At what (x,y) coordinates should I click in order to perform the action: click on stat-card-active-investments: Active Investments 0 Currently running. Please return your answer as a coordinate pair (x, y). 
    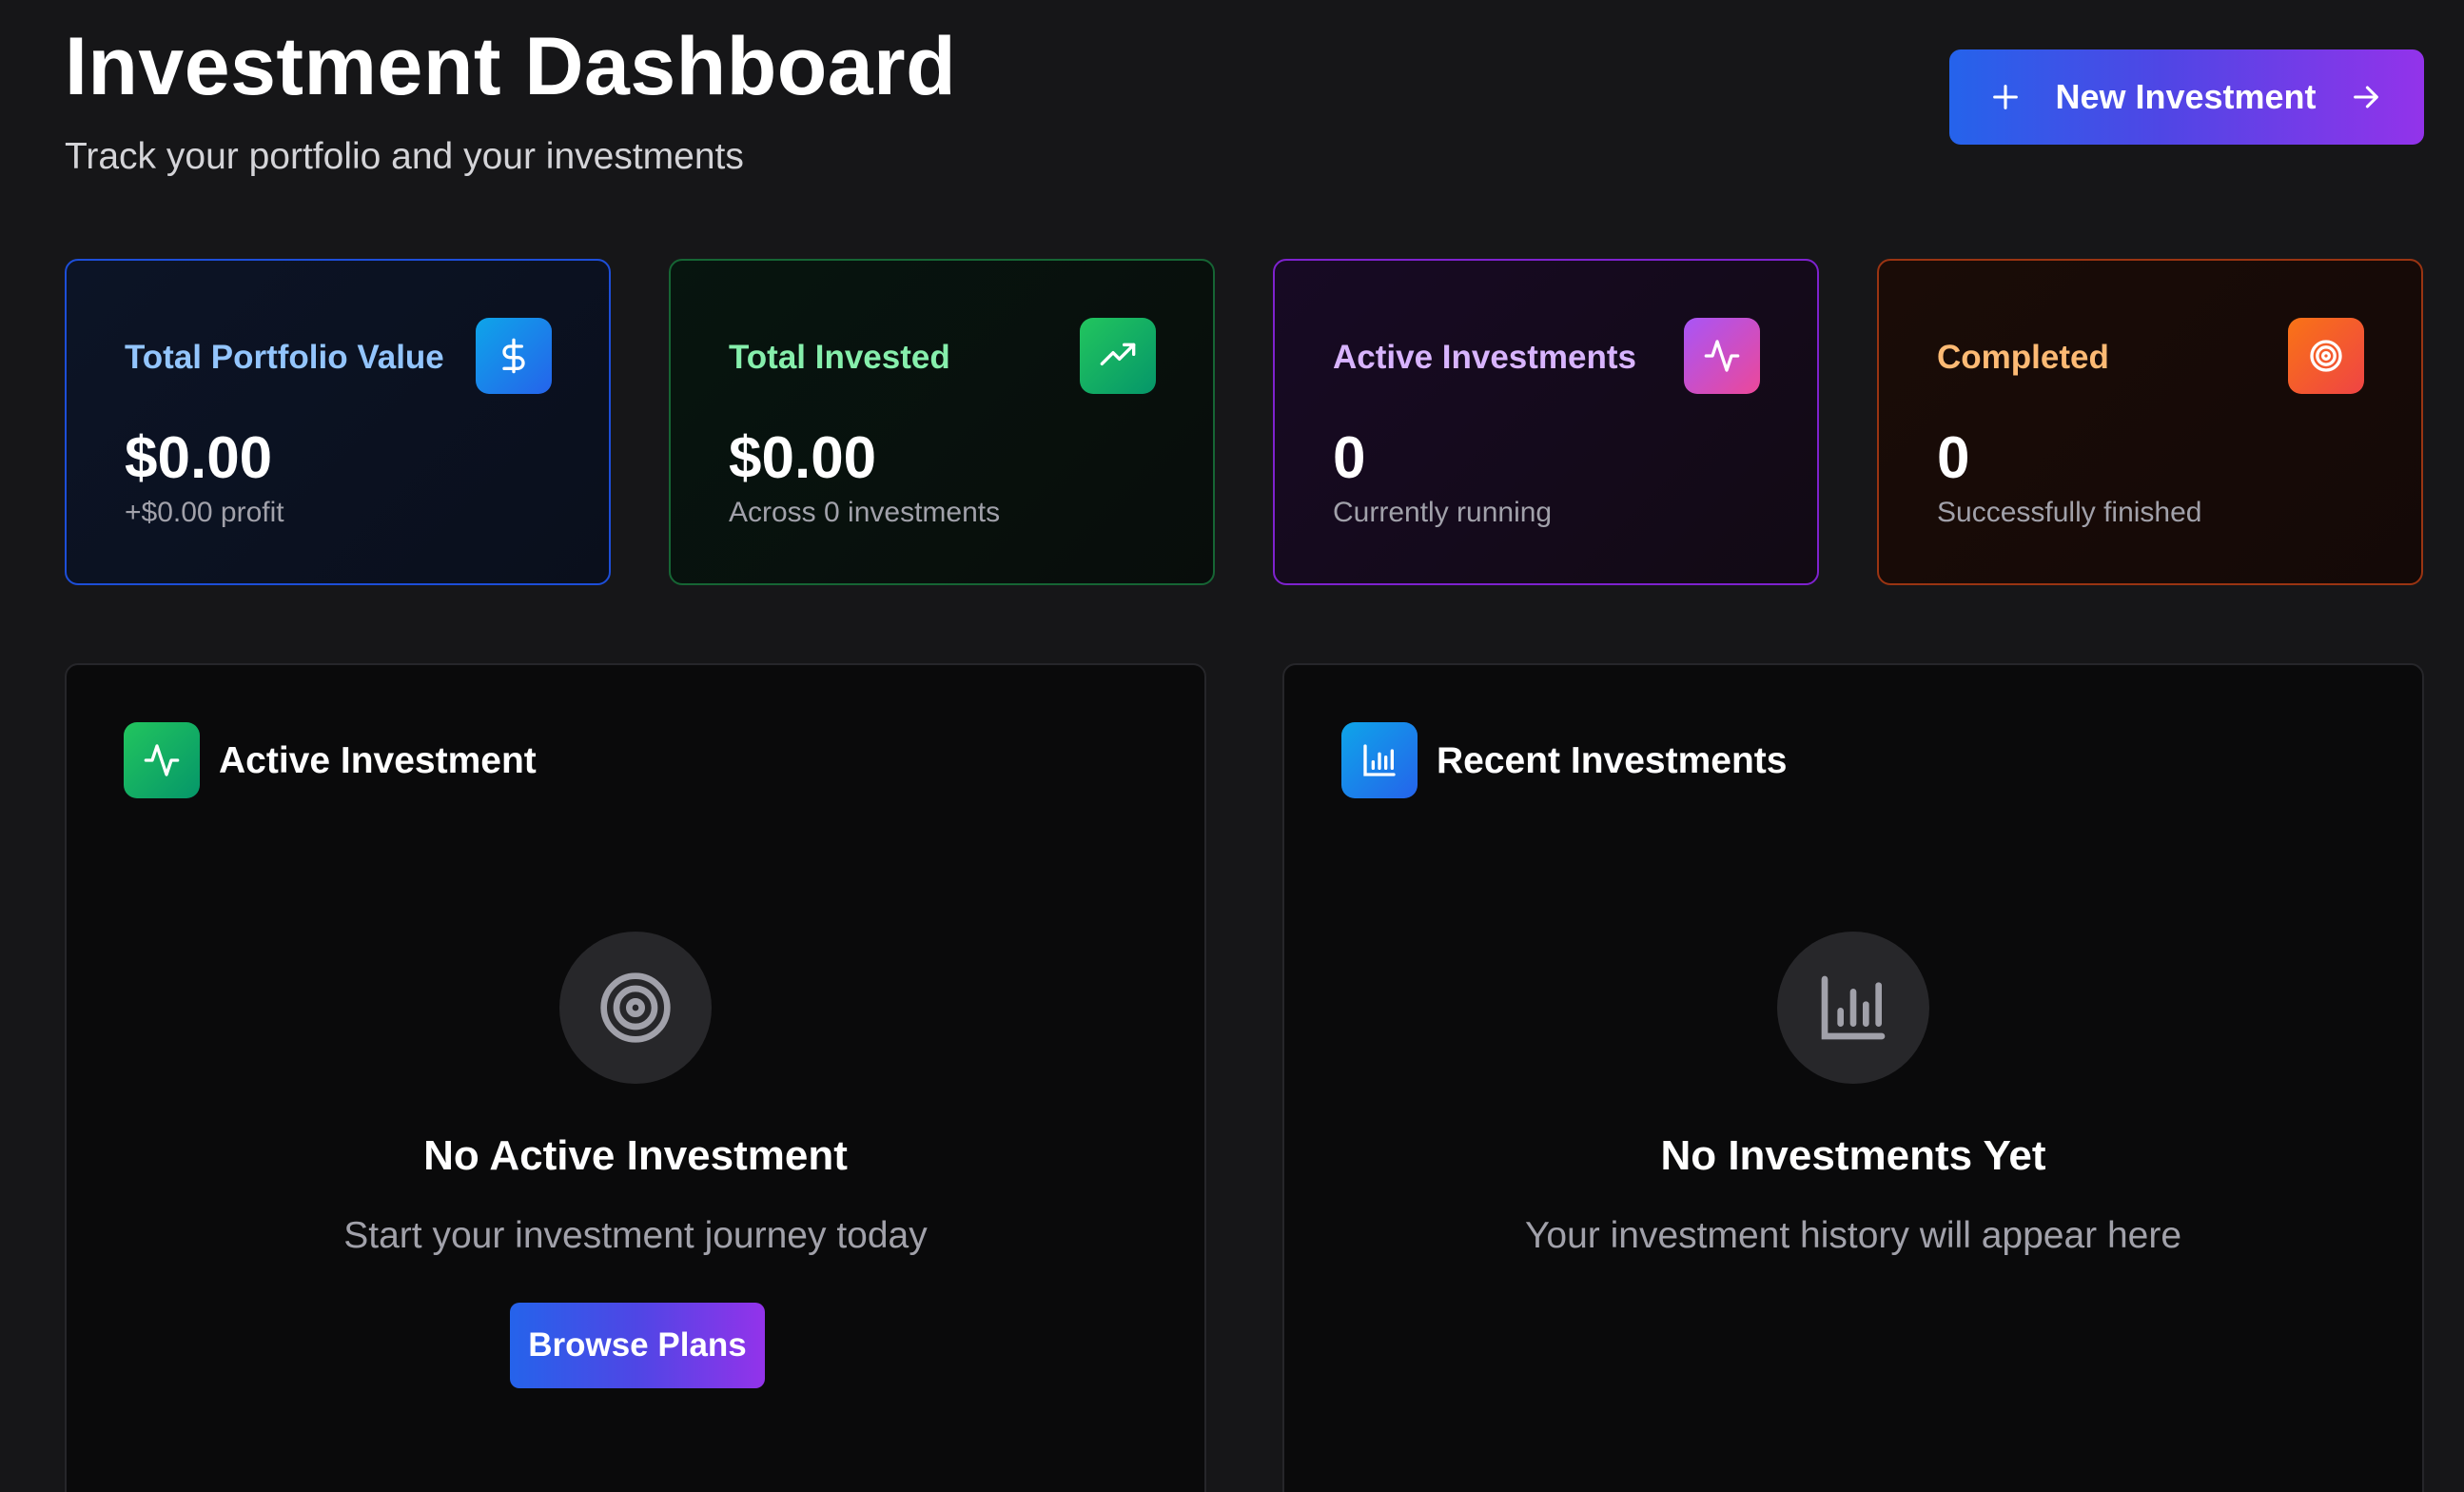
    Looking at the image, I should click on (1546, 422).